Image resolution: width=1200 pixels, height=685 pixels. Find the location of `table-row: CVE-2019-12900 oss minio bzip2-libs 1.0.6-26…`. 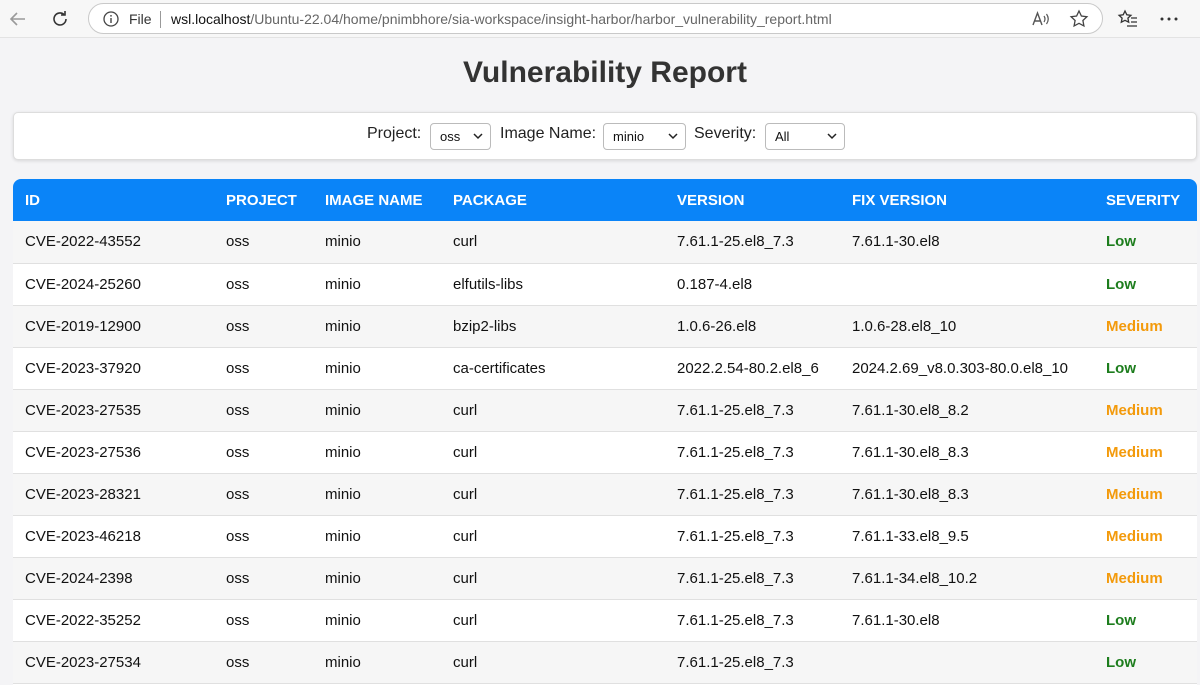

table-row: CVE-2019-12900 oss minio bzip2-libs 1.0.6-26… is located at coordinates (605, 326).